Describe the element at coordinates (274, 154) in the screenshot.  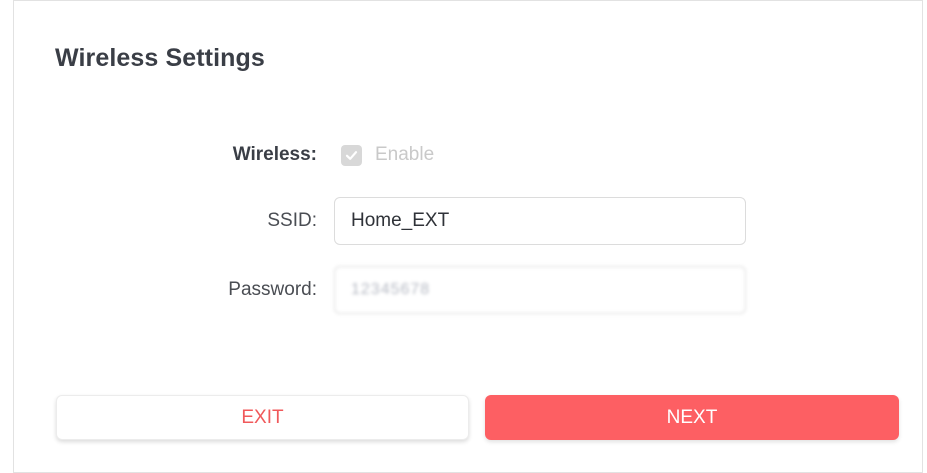
I see `wireless-label: Wireless:` at that location.